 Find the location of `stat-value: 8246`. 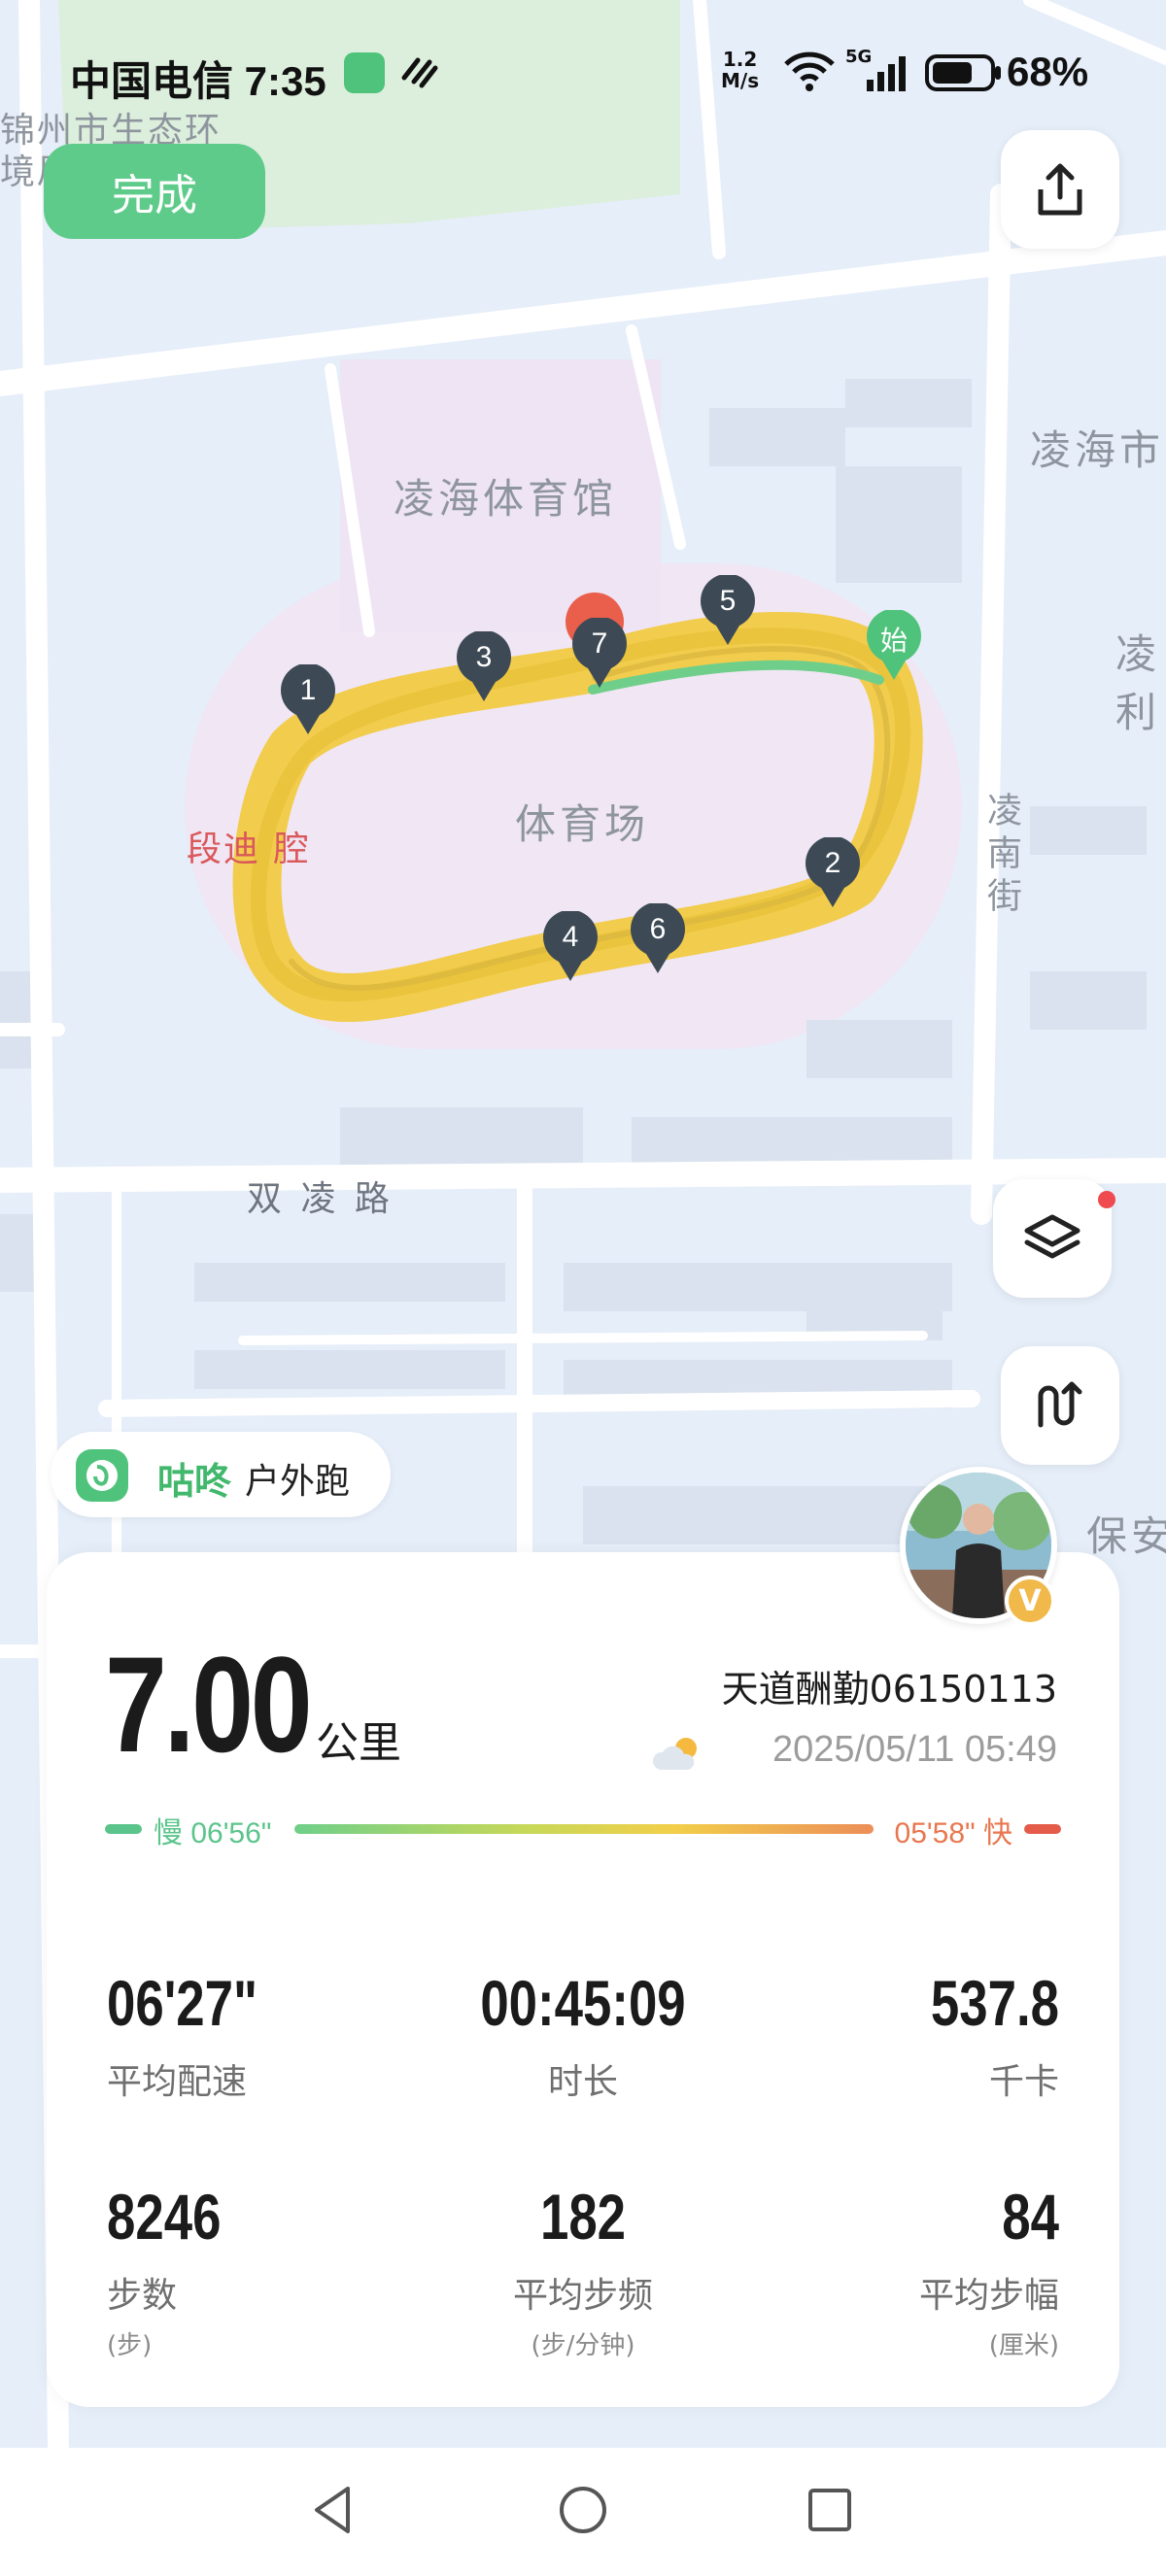

stat-value: 8246 is located at coordinates (164, 2217).